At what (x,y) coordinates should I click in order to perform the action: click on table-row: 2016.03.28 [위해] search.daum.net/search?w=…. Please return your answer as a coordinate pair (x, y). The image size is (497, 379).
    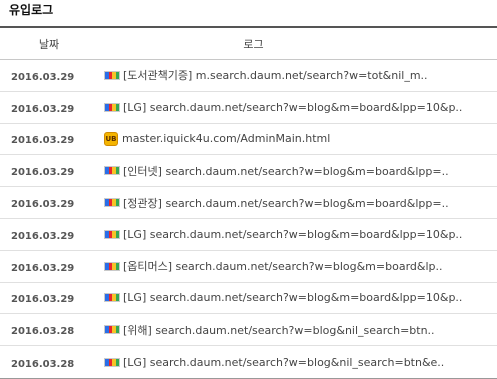
    Looking at the image, I should click on (248, 330).